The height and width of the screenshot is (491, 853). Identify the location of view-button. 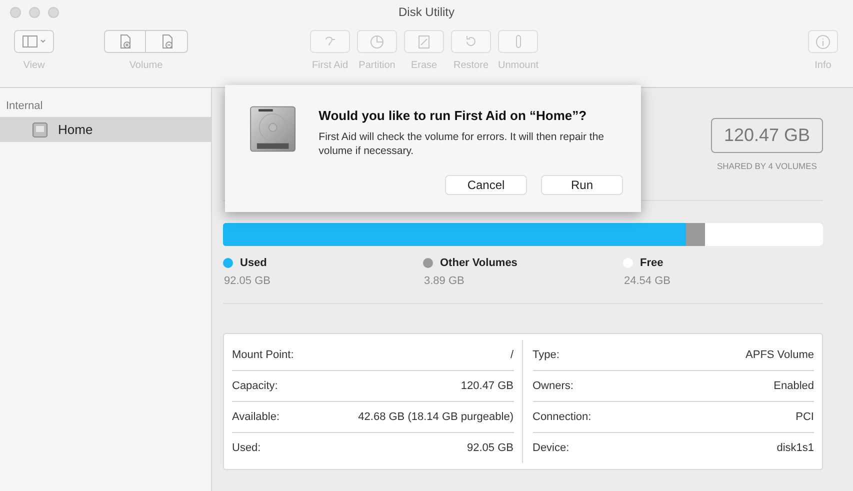
(34, 41).